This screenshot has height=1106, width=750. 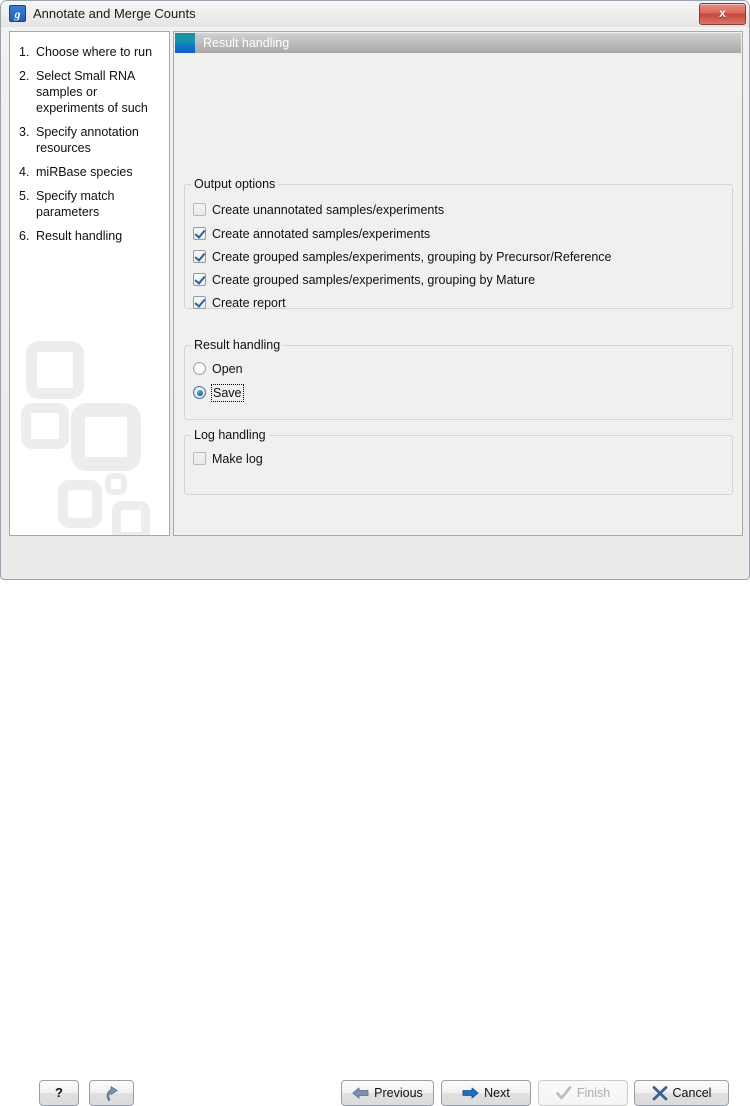 I want to click on checkbox-create-unannotated: Create unannotated samples/experiments, so click(x=318, y=209).